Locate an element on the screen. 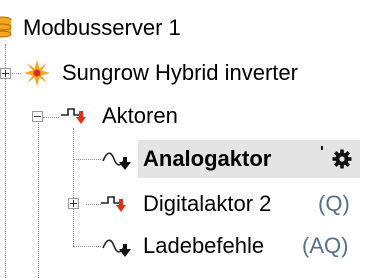  tree-item-label: Sungrow Hybrid inverter is located at coordinates (180, 72).